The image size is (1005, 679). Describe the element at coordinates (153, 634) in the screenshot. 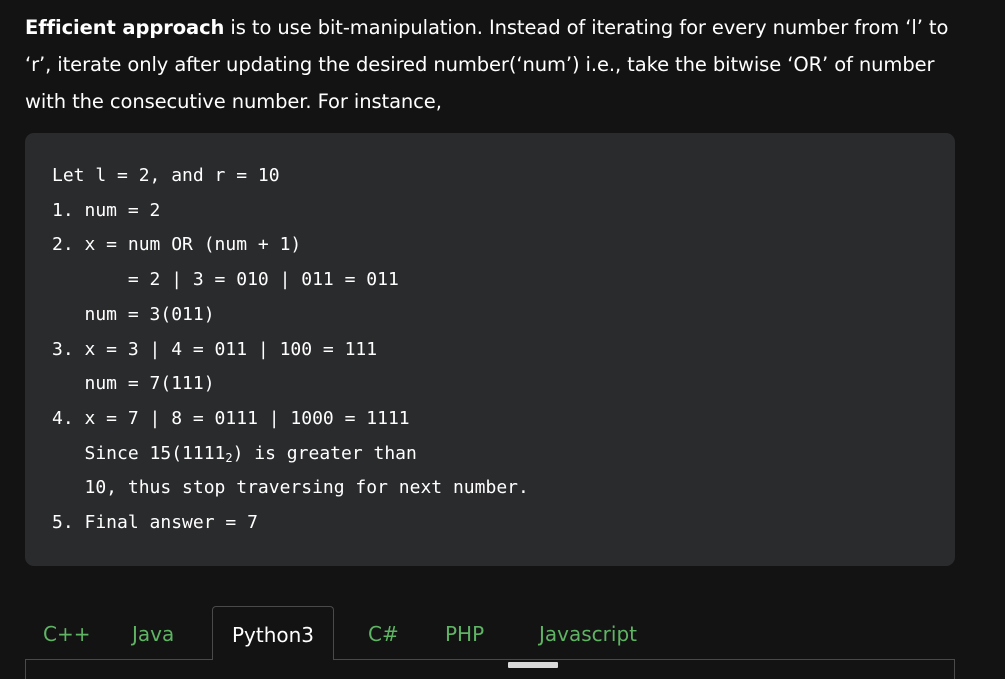

I see `tab-java: Java` at that location.